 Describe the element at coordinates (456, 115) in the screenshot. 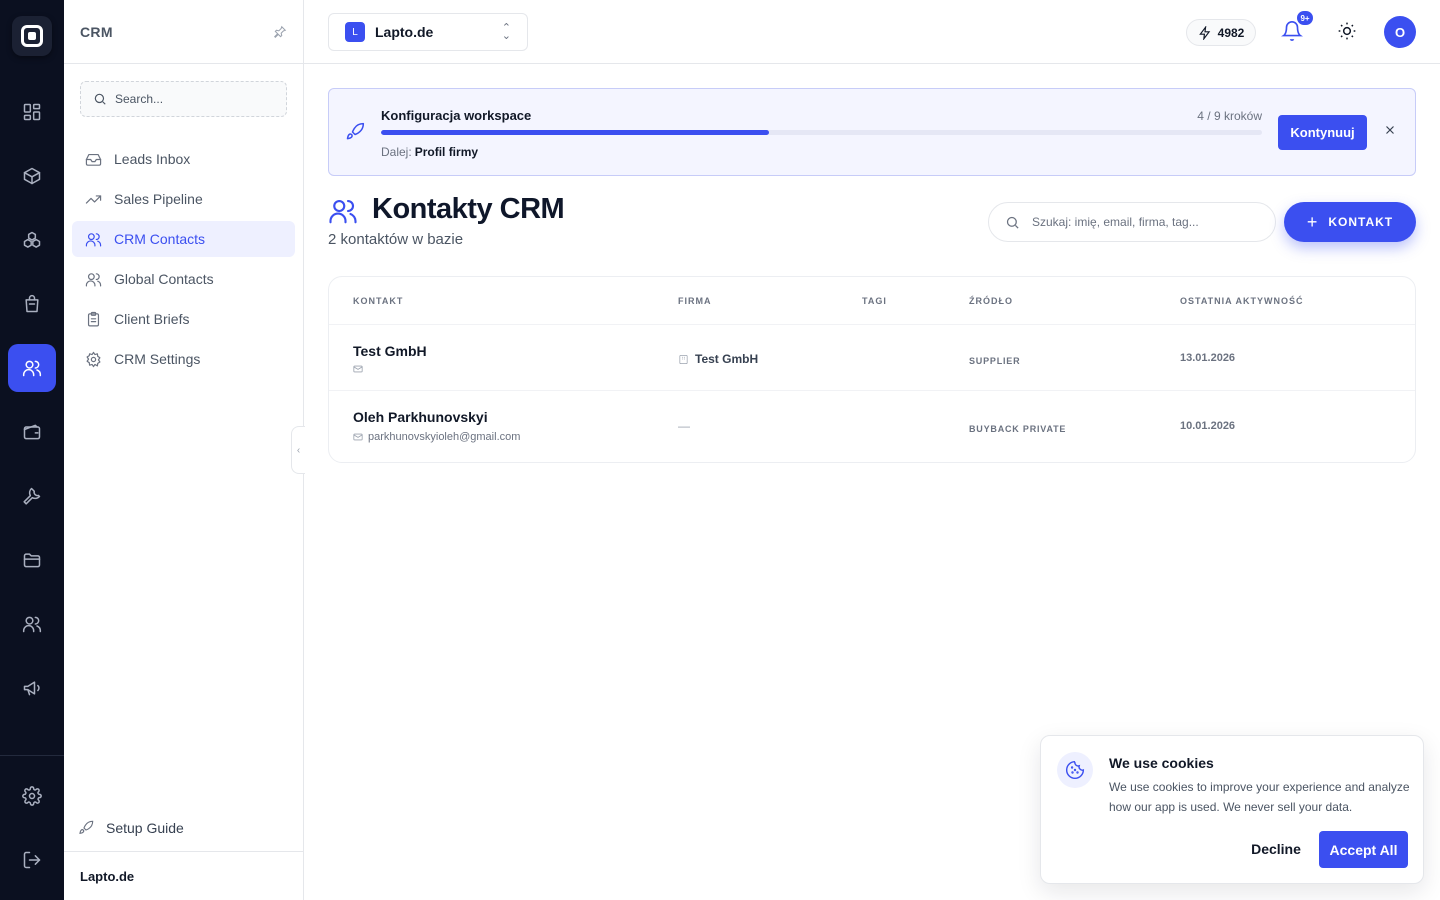

I see `banner-title: Konfiguracja workspace` at that location.